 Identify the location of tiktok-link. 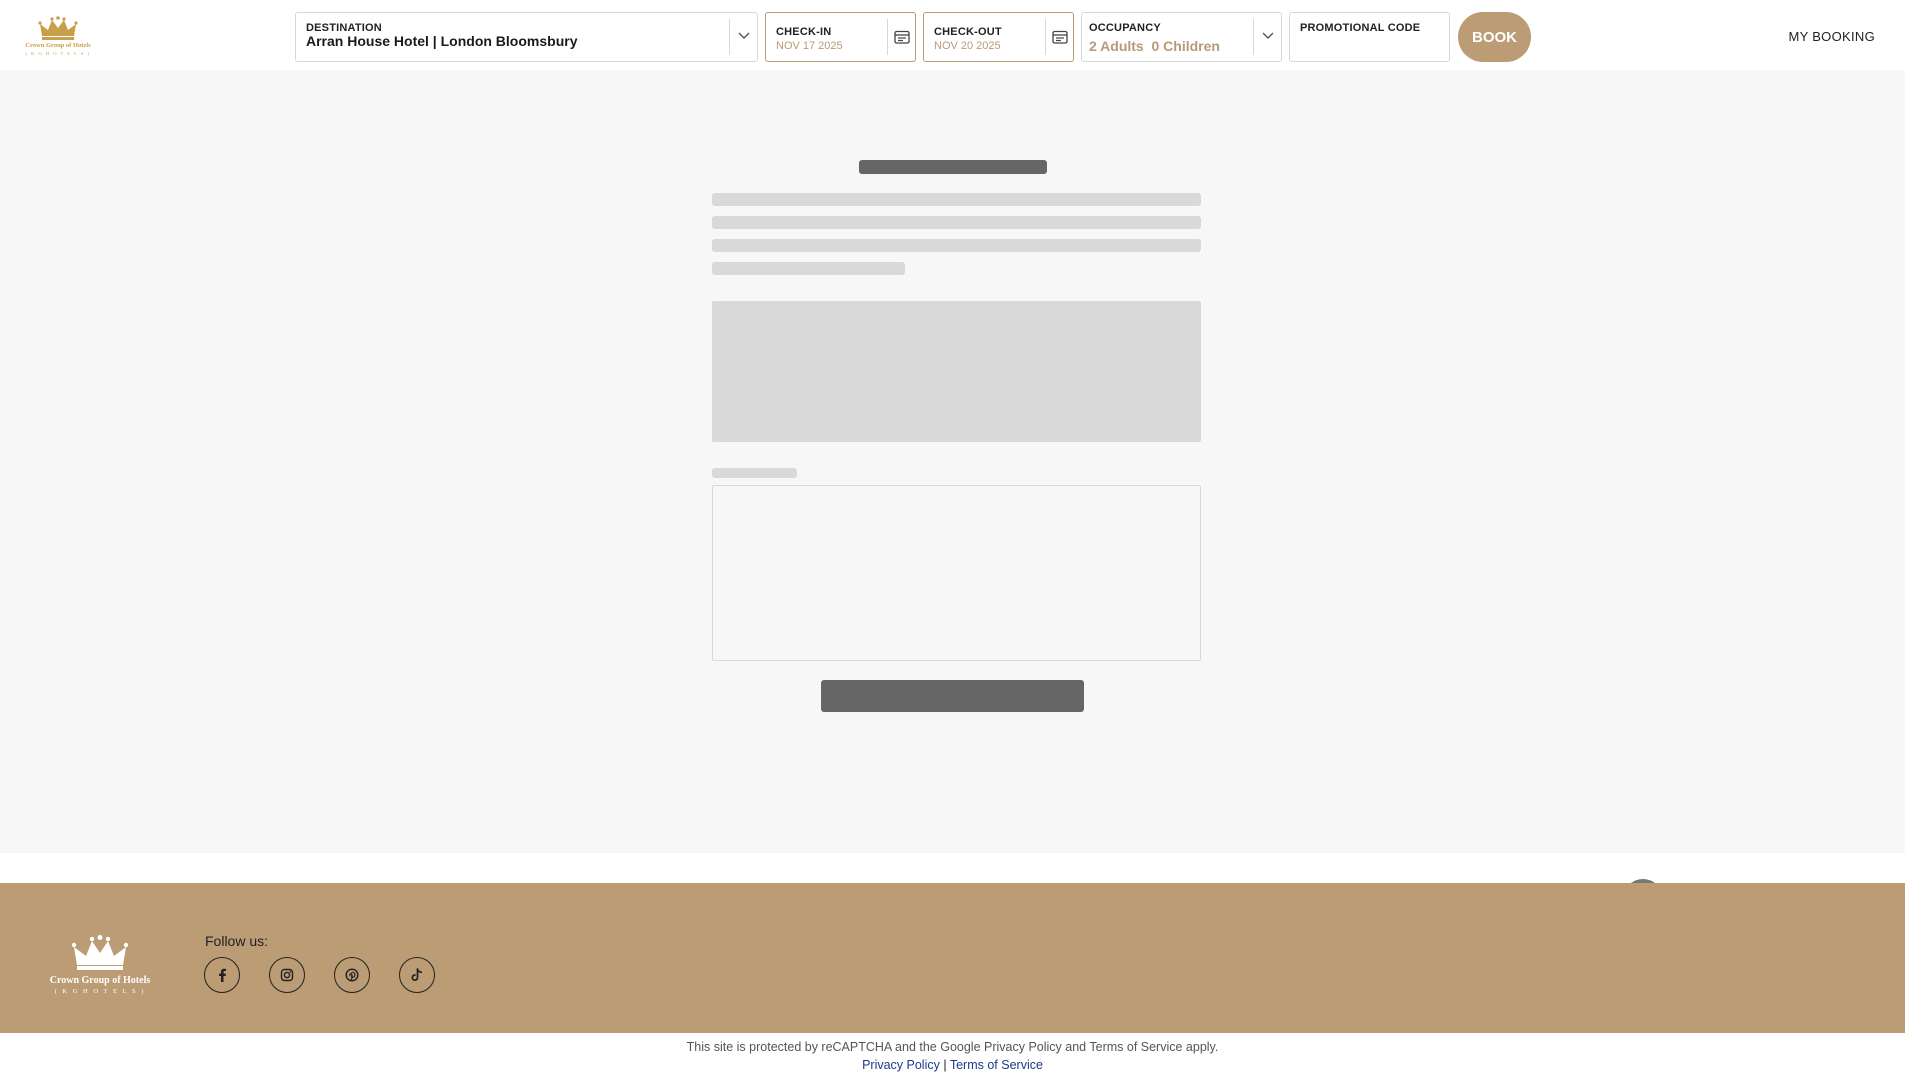
(417, 975).